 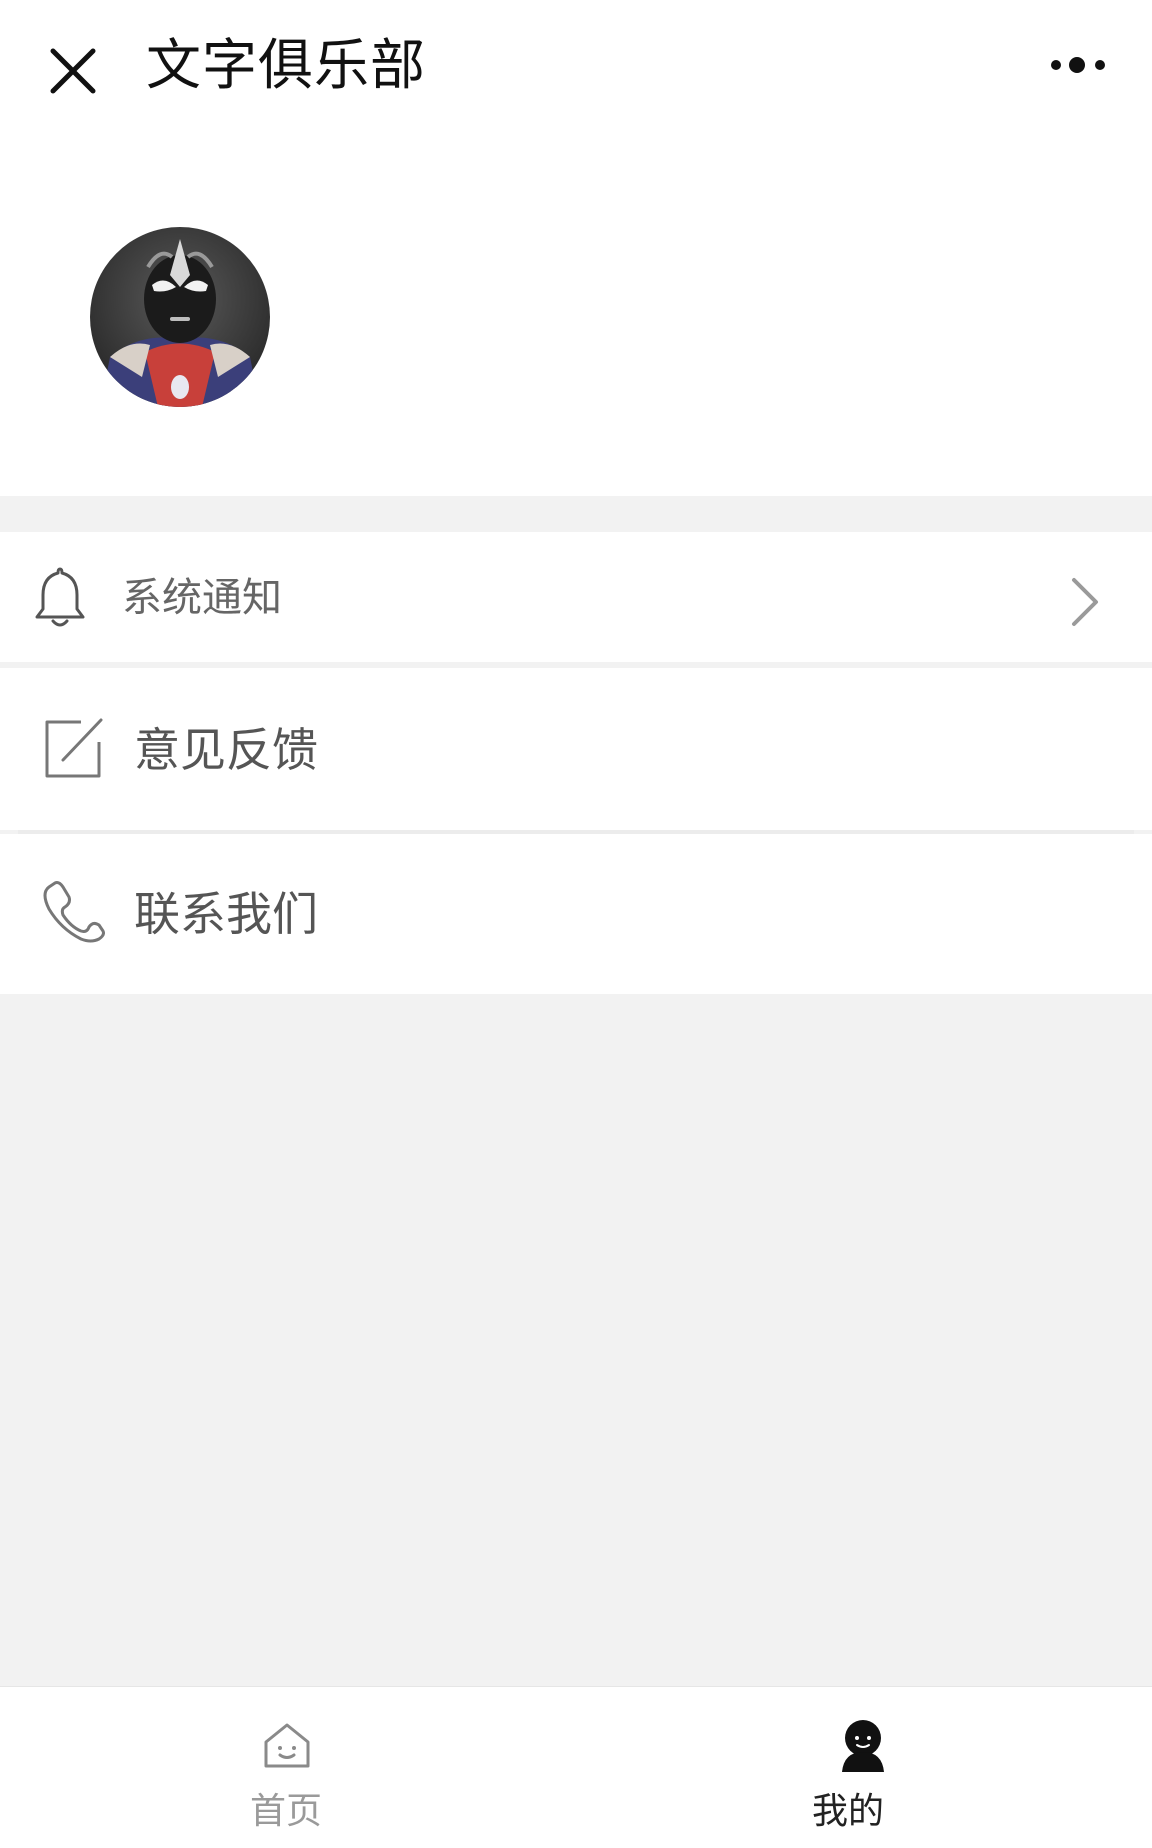 I want to click on bell-icon, so click(x=60, y=597).